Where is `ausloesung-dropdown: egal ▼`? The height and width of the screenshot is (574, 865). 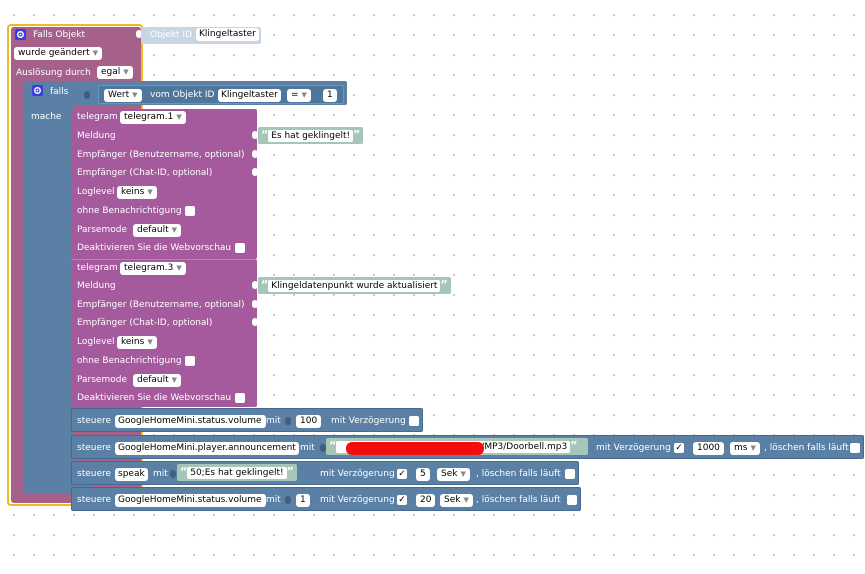 ausloesung-dropdown: egal ▼ is located at coordinates (115, 72).